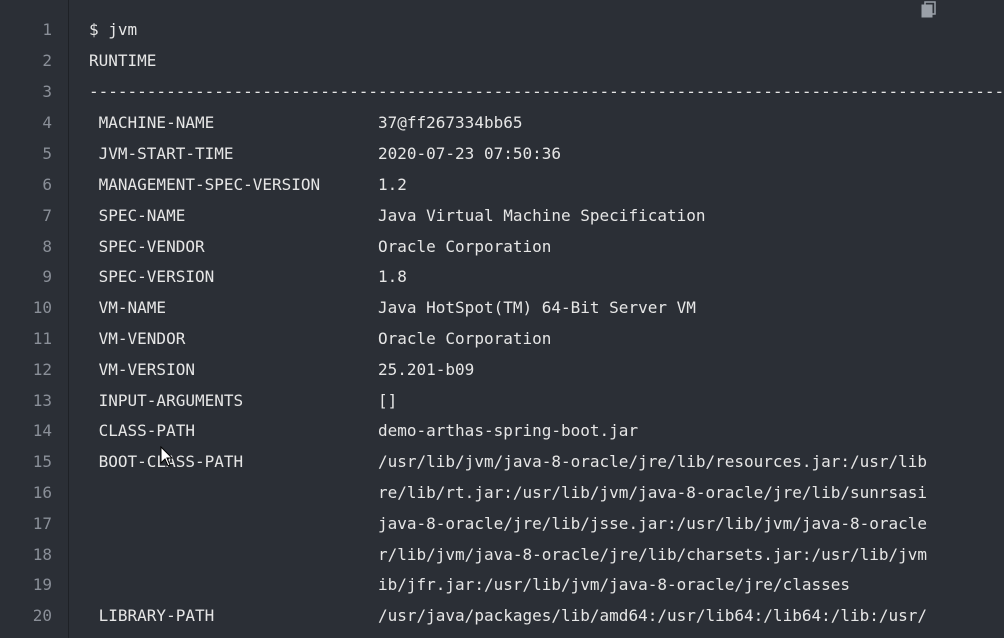 The height and width of the screenshot is (638, 1004). I want to click on line-number: 2, so click(47, 60).